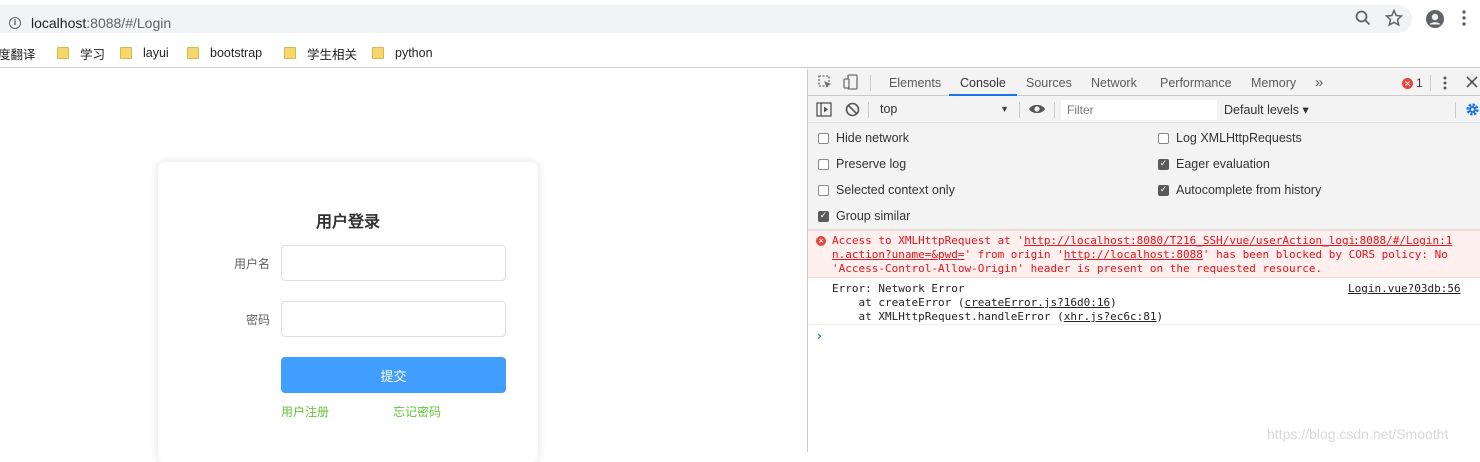 The image size is (1480, 462). I want to click on tab-sources: Sources, so click(1049, 82).